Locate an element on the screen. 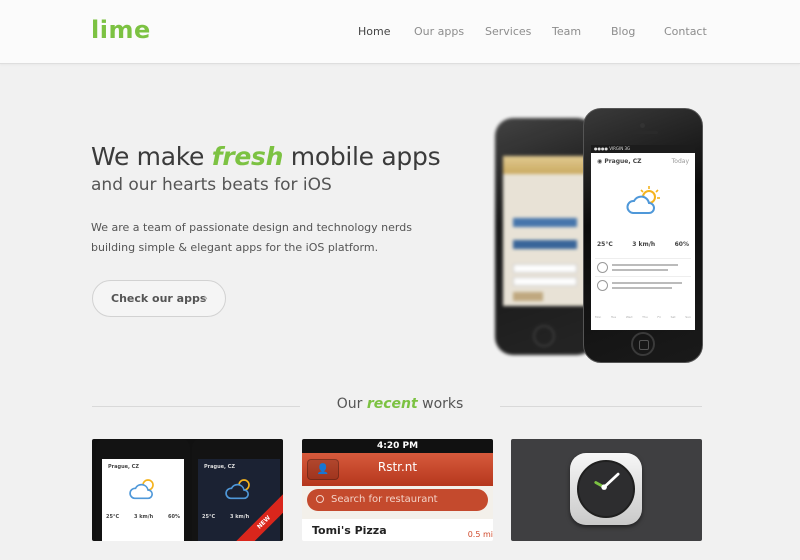 Image resolution: width=800 pixels, height=560 pixels. phone-weekdays: Mon Tue Wed Thu Fri Sat Sun is located at coordinates (643, 317).